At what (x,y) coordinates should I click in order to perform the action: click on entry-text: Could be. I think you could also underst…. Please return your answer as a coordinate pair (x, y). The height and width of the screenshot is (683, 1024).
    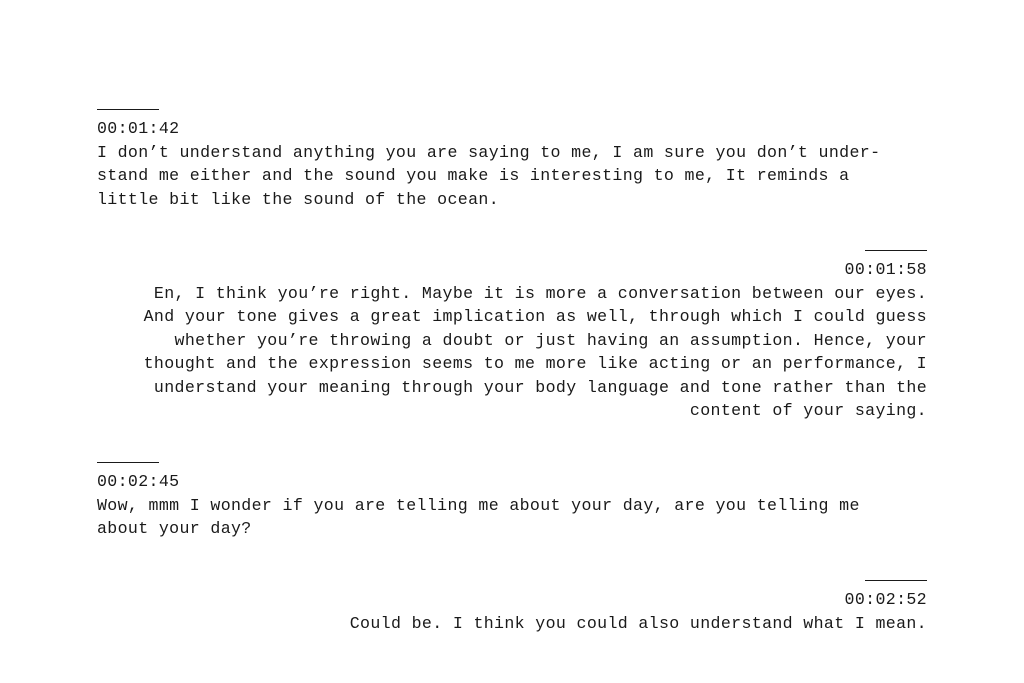
    Looking at the image, I should click on (638, 623).